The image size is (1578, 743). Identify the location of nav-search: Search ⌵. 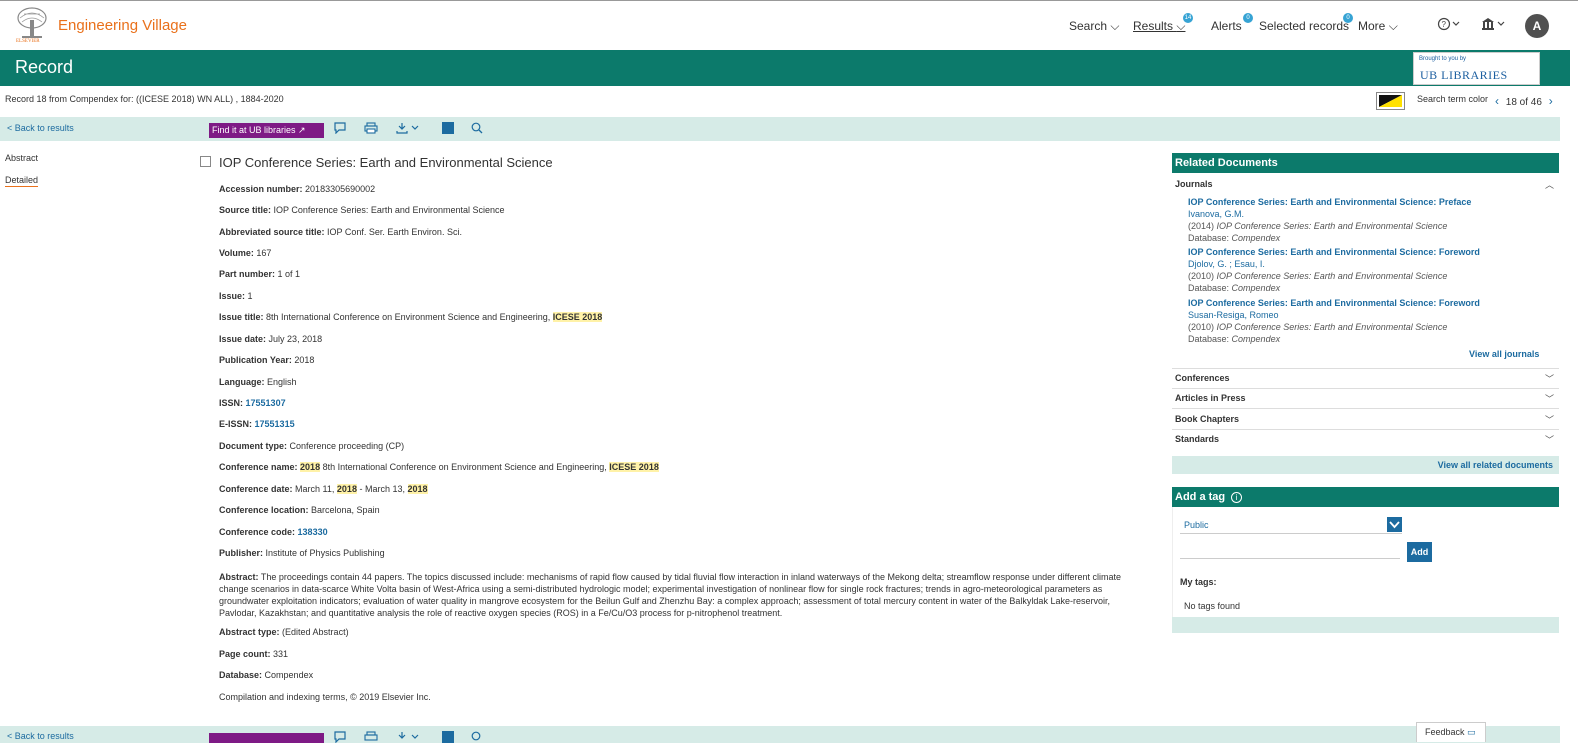
(1094, 26).